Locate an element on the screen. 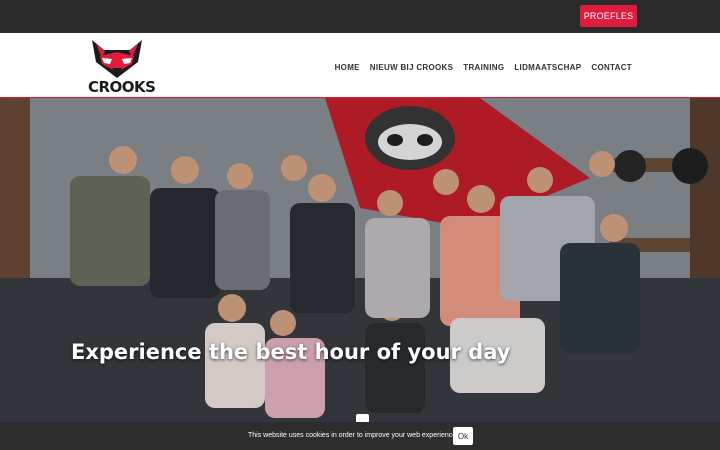  raccoon-logo-icon is located at coordinates (117, 59).